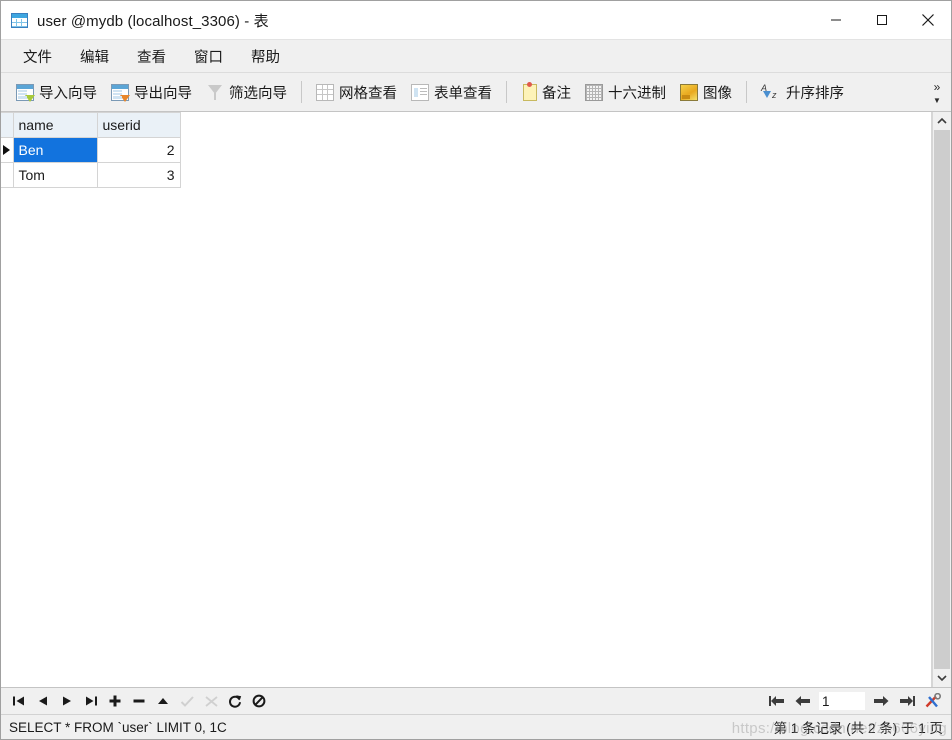 This screenshot has height=740, width=952. I want to click on last-record-icon, so click(91, 701).